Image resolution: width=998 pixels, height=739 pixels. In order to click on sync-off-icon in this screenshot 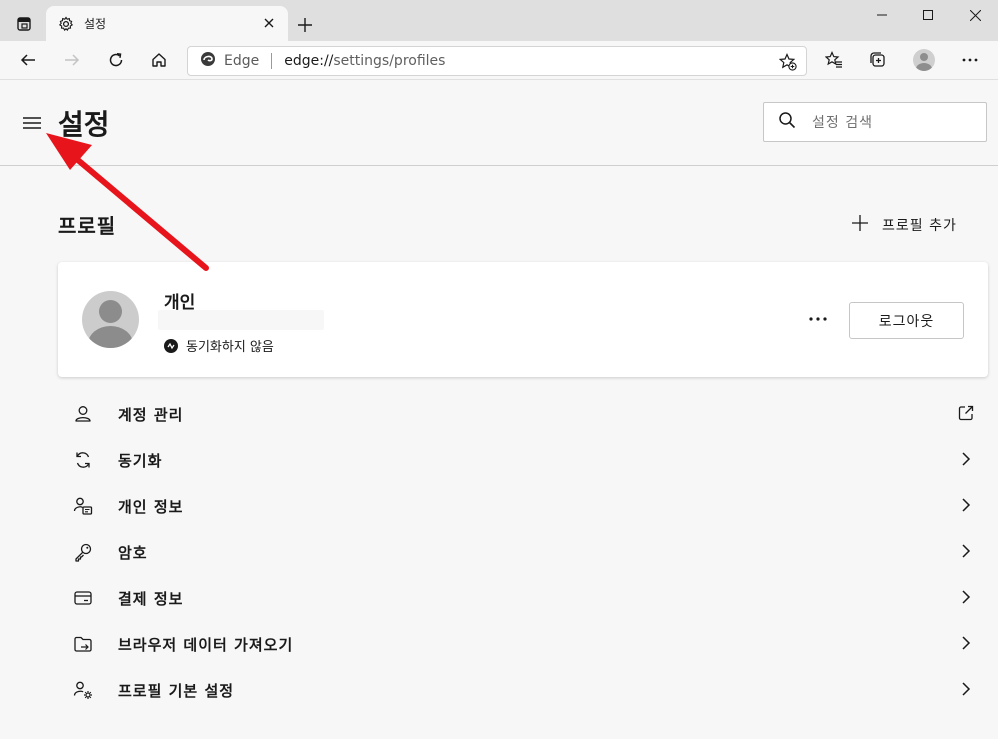, I will do `click(171, 345)`.